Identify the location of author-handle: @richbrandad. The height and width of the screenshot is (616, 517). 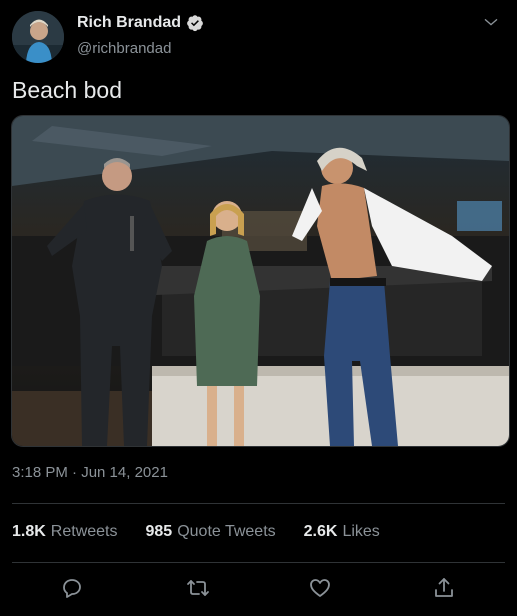
(124, 48).